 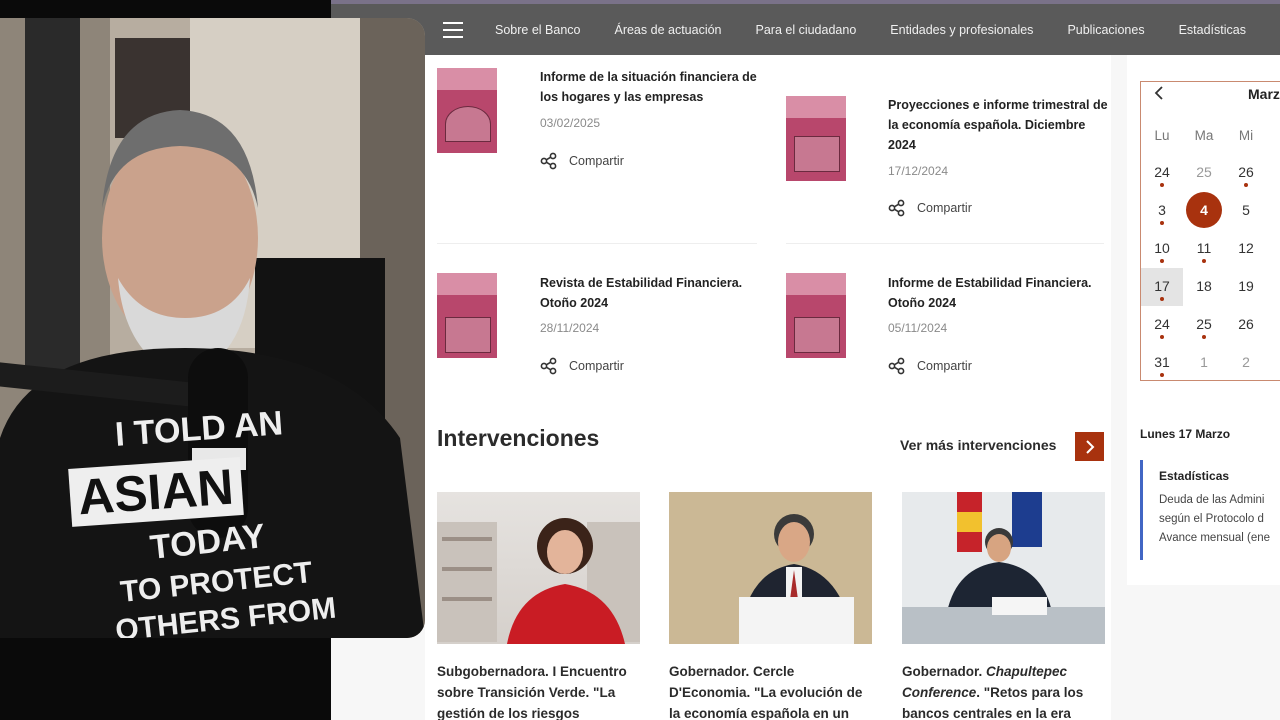 What do you see at coordinates (1204, 135) in the screenshot?
I see `weekday-label: Ma` at bounding box center [1204, 135].